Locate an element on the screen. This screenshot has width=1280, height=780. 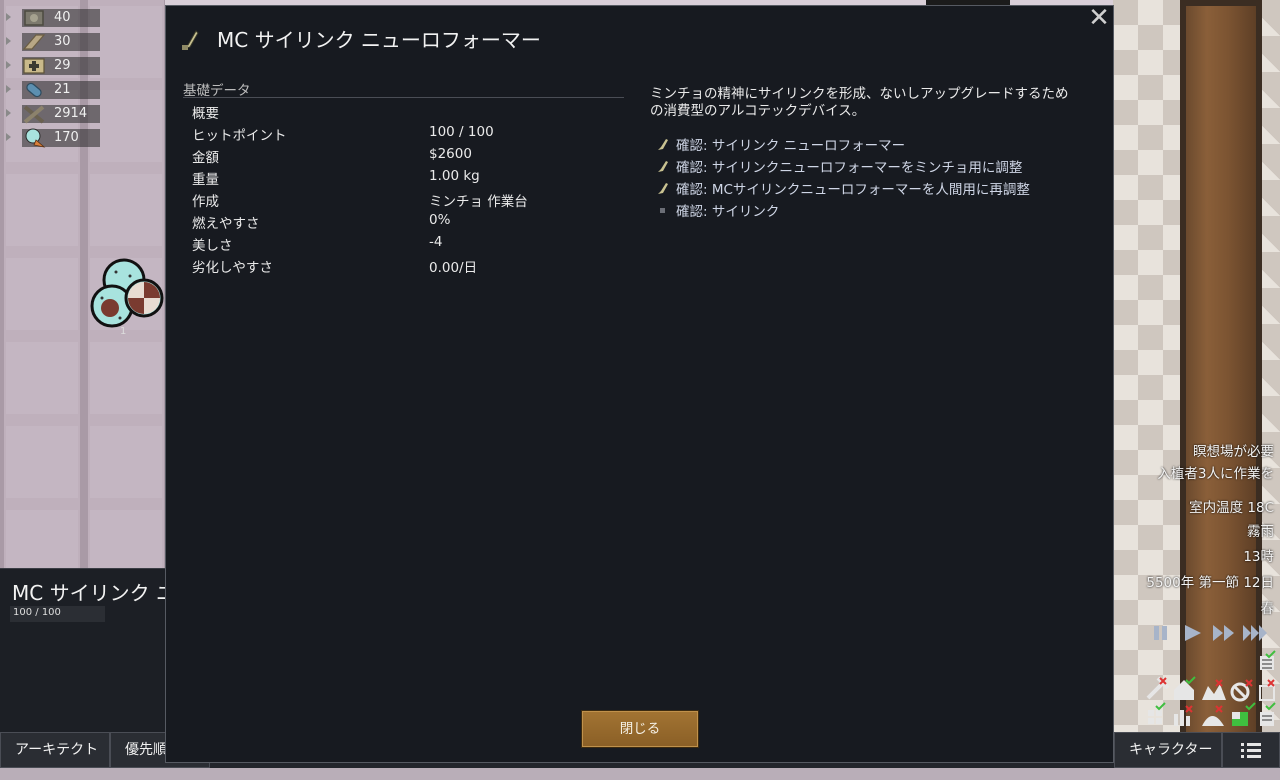
fertility-icon is located at coordinates (1213, 715).